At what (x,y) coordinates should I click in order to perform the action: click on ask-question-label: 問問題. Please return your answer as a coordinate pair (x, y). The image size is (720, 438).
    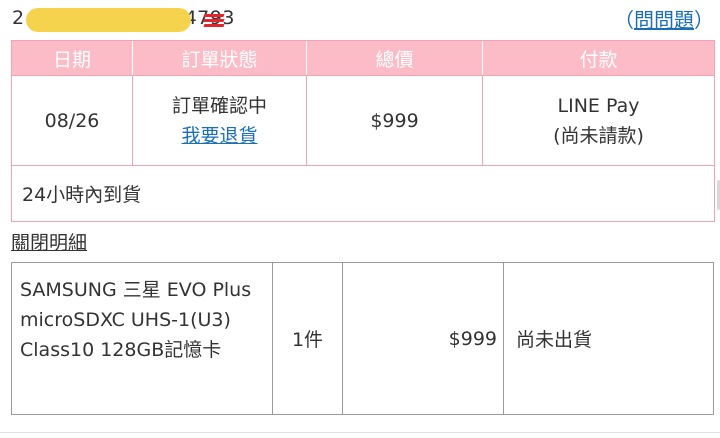
    Looking at the image, I should click on (664, 20).